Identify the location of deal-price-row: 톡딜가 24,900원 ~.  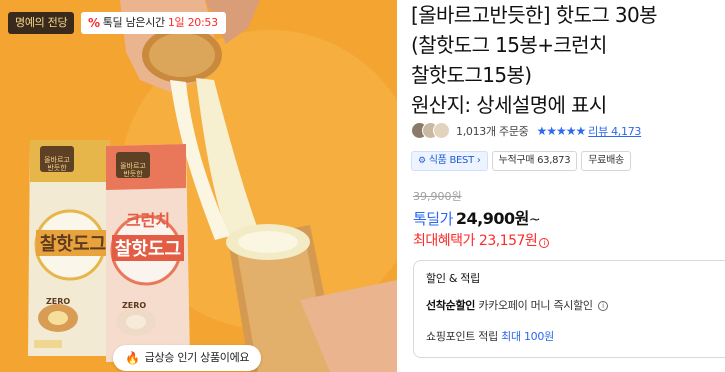
(477, 217).